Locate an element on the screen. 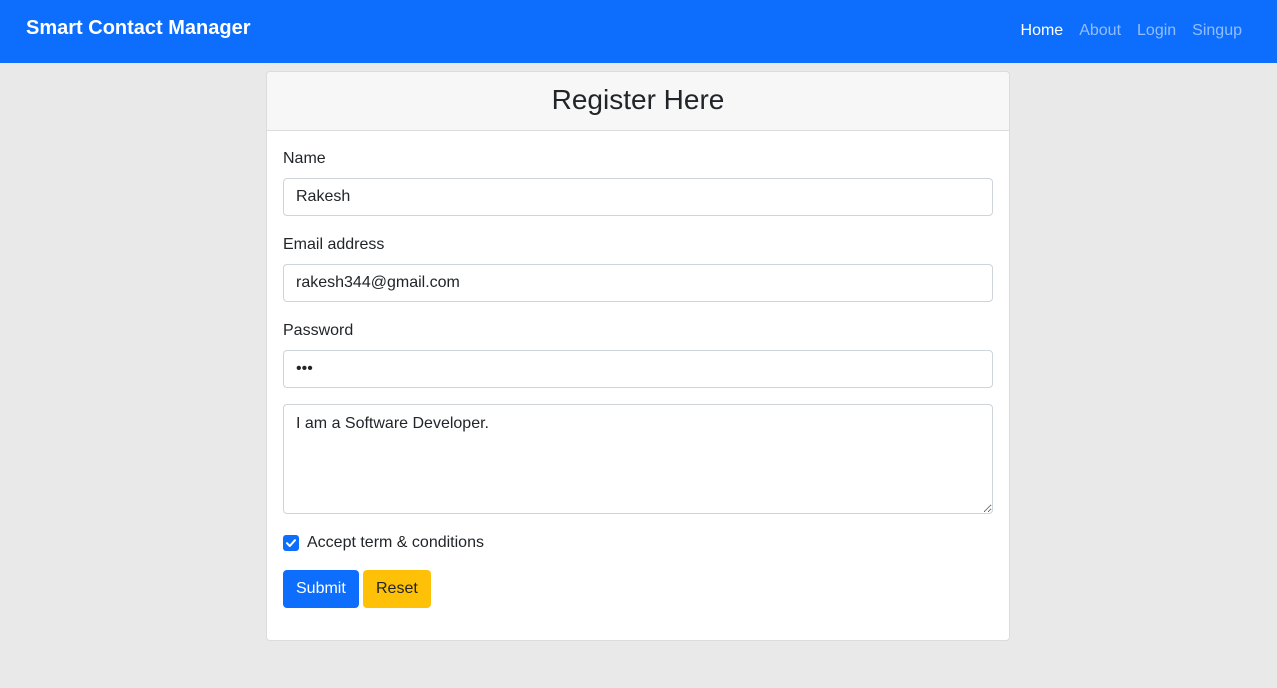 Image resolution: width=1277 pixels, height=688 pixels. password-input is located at coordinates (638, 369).